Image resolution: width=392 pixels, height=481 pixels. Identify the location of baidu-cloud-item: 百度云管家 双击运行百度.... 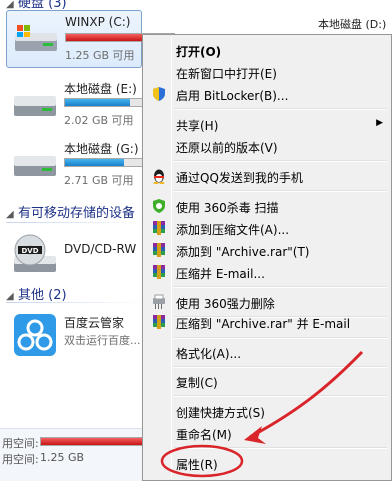
(74, 335).